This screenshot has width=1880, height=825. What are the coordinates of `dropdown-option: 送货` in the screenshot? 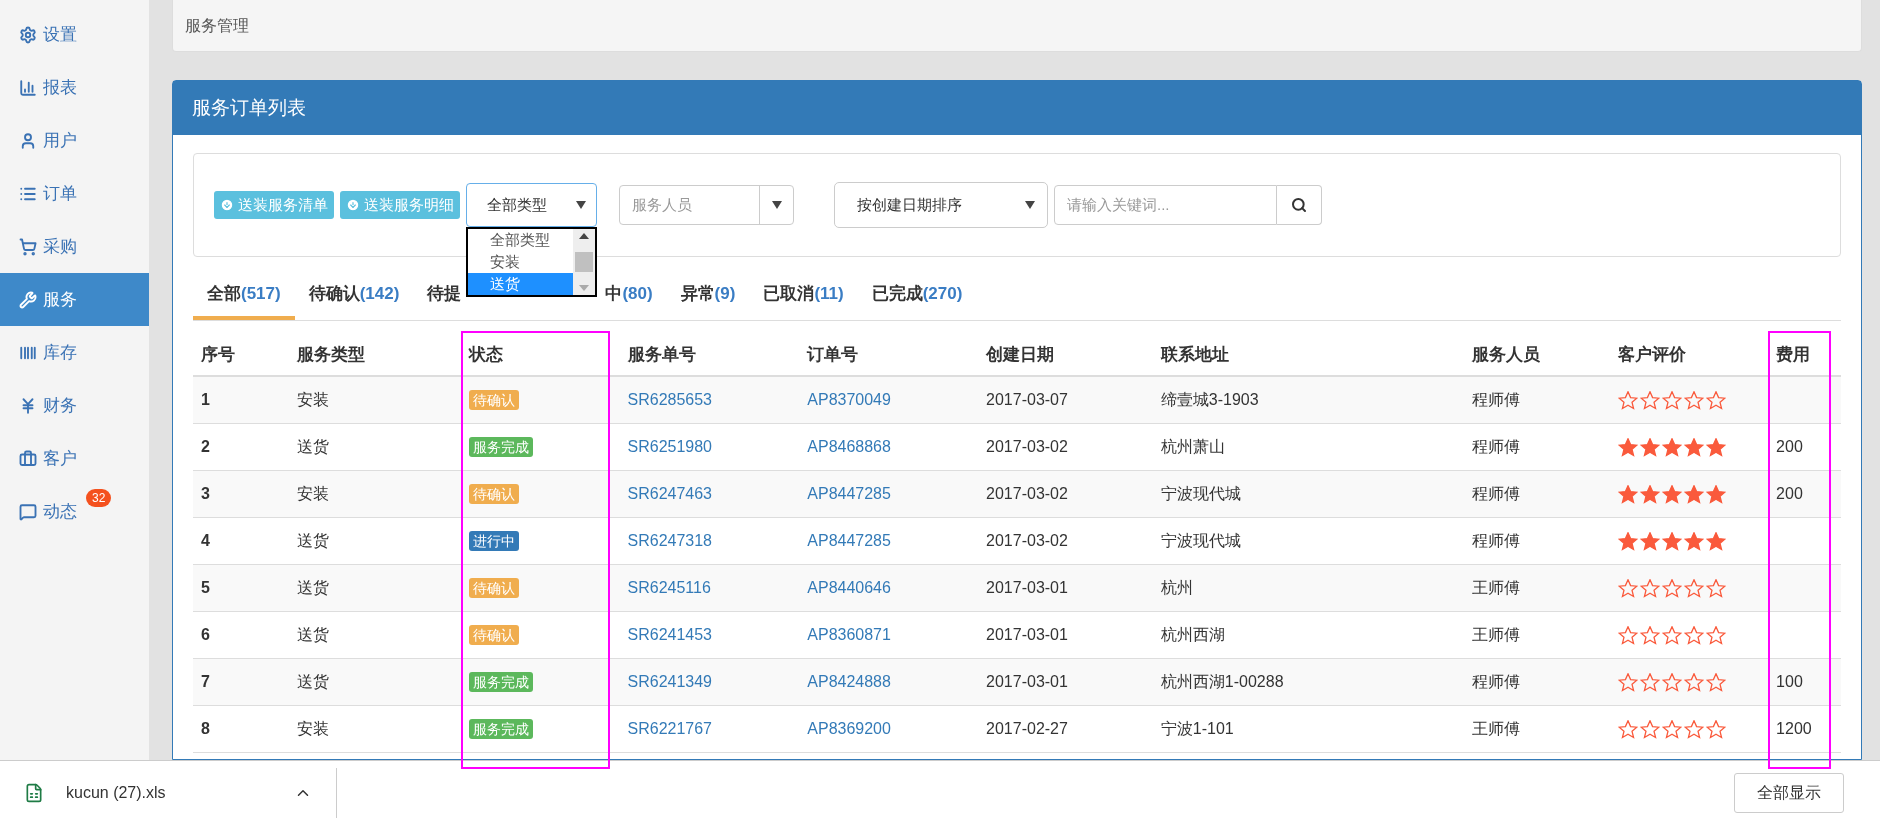 It's located at (520, 284).